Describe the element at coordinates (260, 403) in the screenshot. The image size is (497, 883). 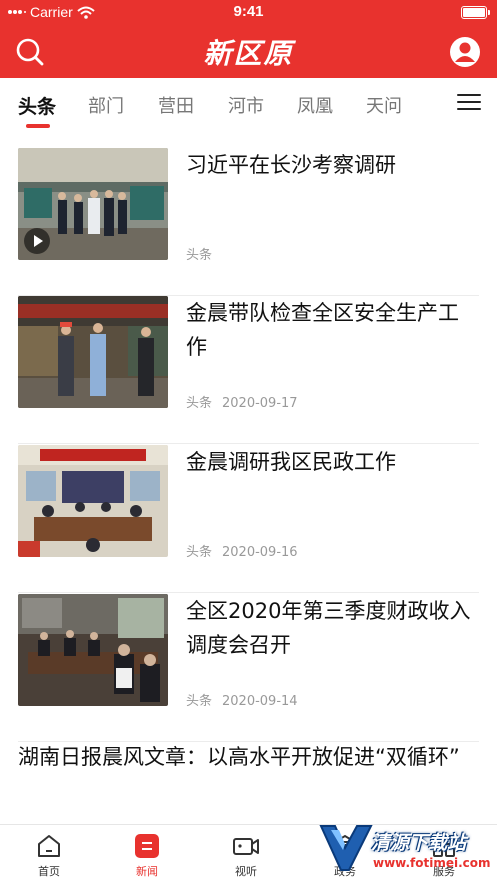
I see `news-date: 2020-09-17` at that location.